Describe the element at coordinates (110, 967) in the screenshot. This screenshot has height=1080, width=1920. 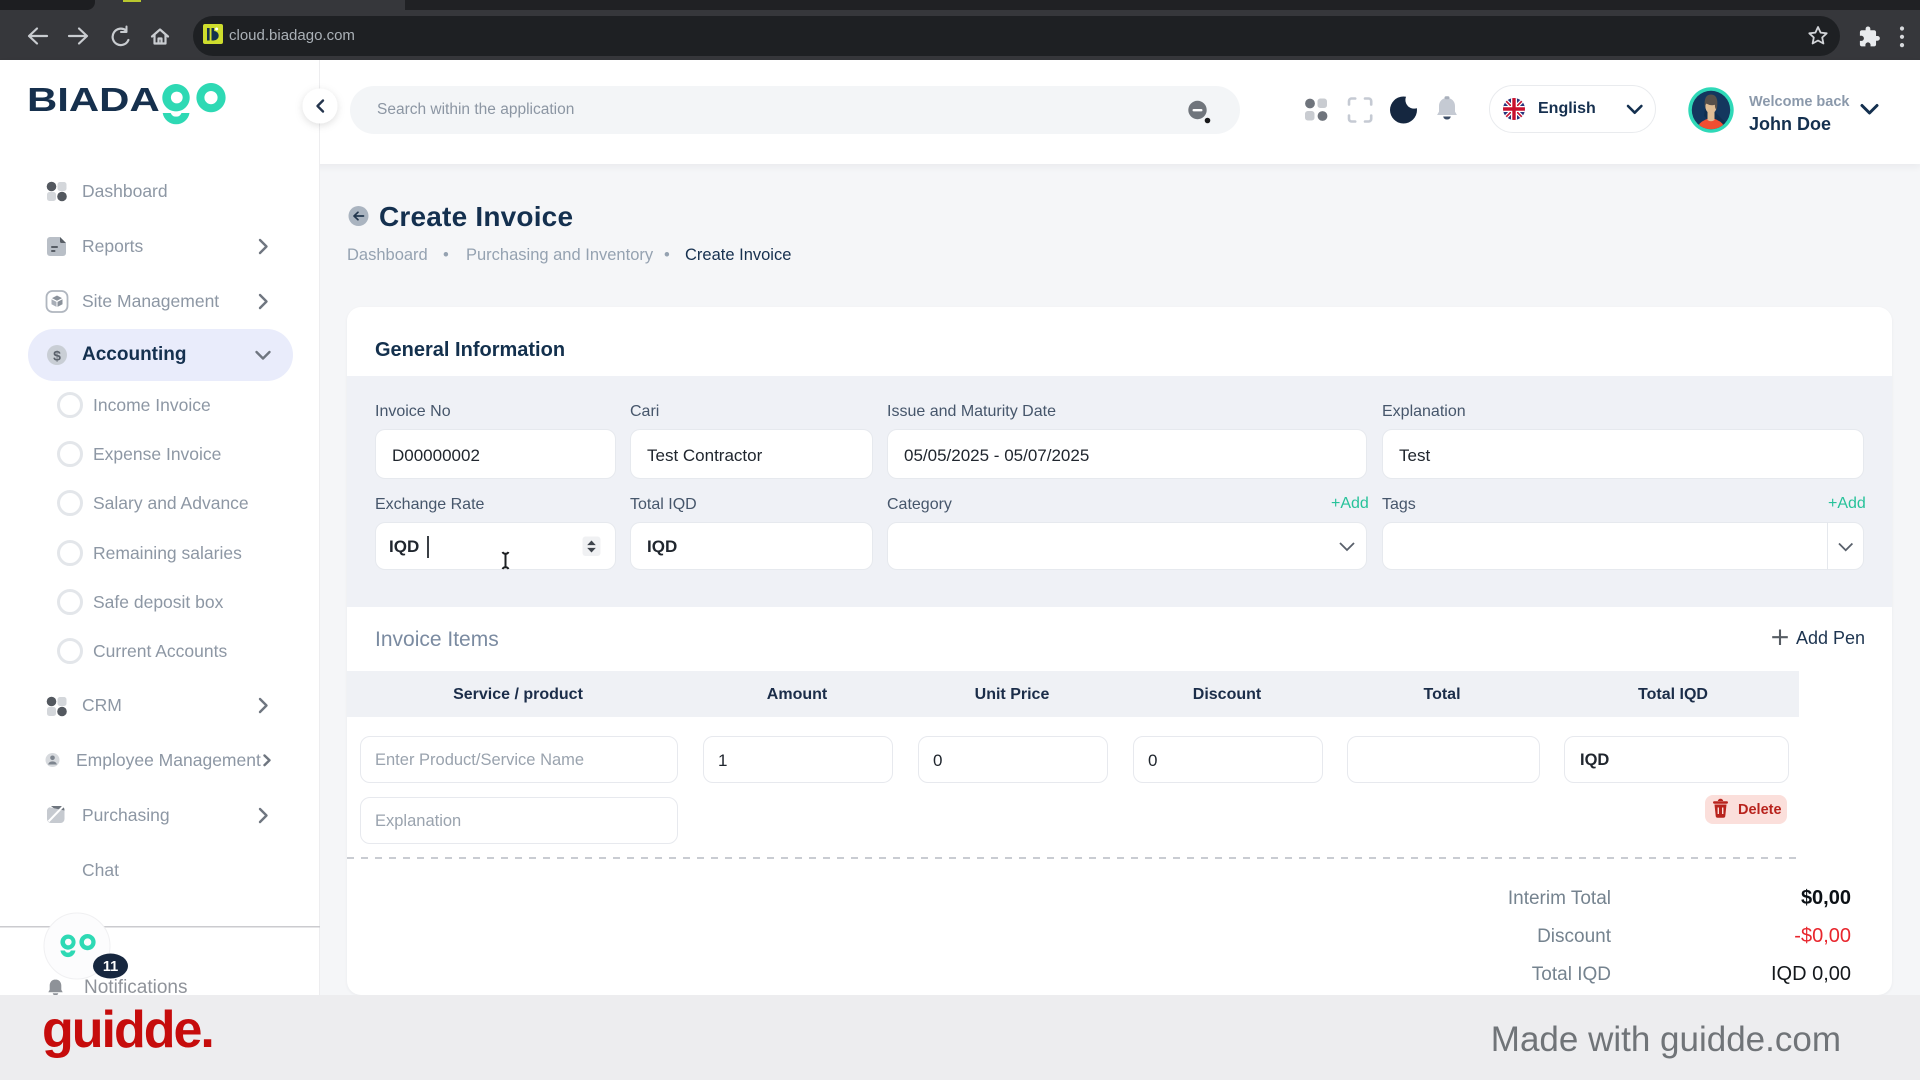
I see `svg-text: 11` at that location.